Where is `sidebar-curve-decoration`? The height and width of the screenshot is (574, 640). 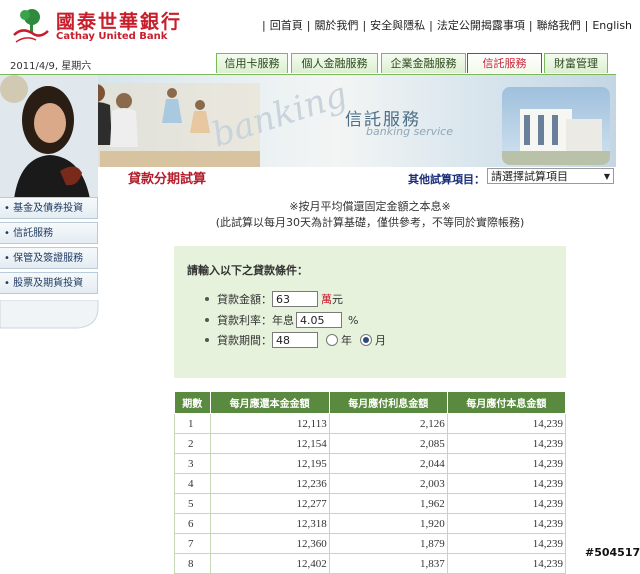 sidebar-curve-decoration is located at coordinates (49, 314).